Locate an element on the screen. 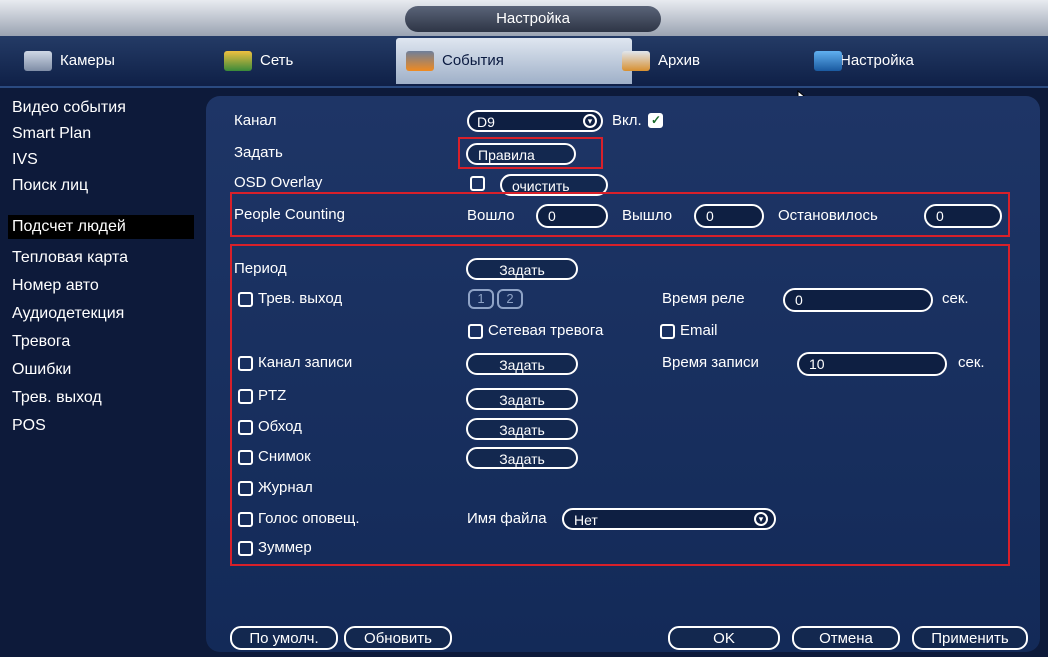 The image size is (1048, 657). alarm-out-1-button: 1 is located at coordinates (481, 299).